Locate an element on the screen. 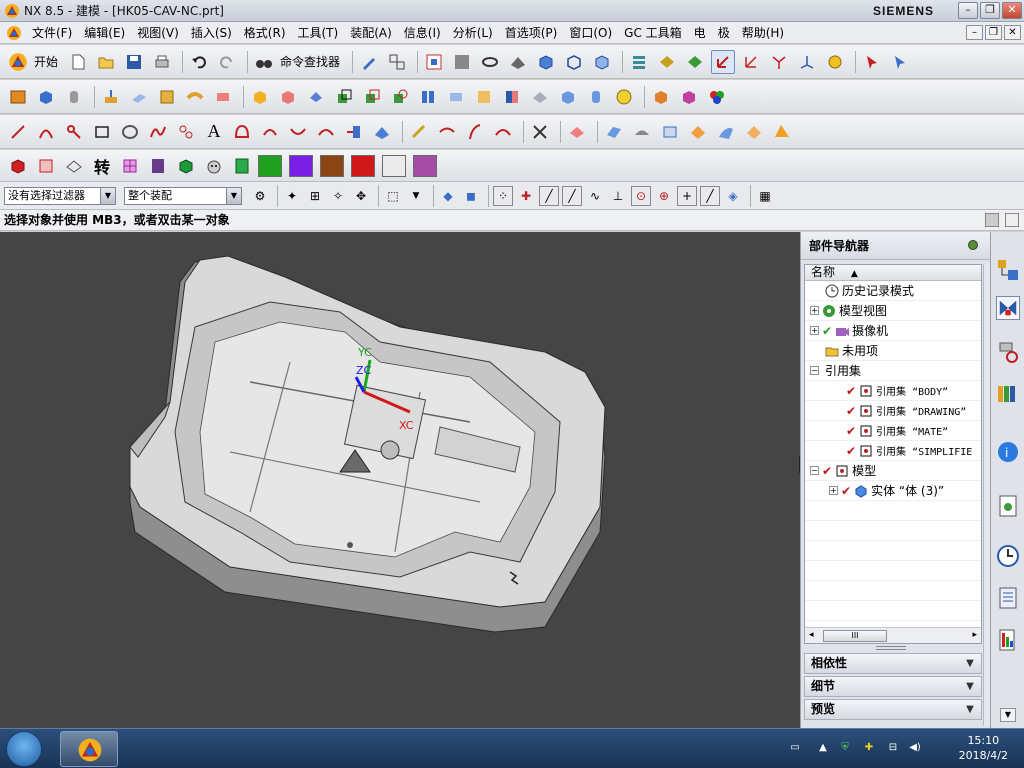 Image resolution: width=1024 pixels, height=768 pixels. process-studio-icon is located at coordinates (1008, 598).